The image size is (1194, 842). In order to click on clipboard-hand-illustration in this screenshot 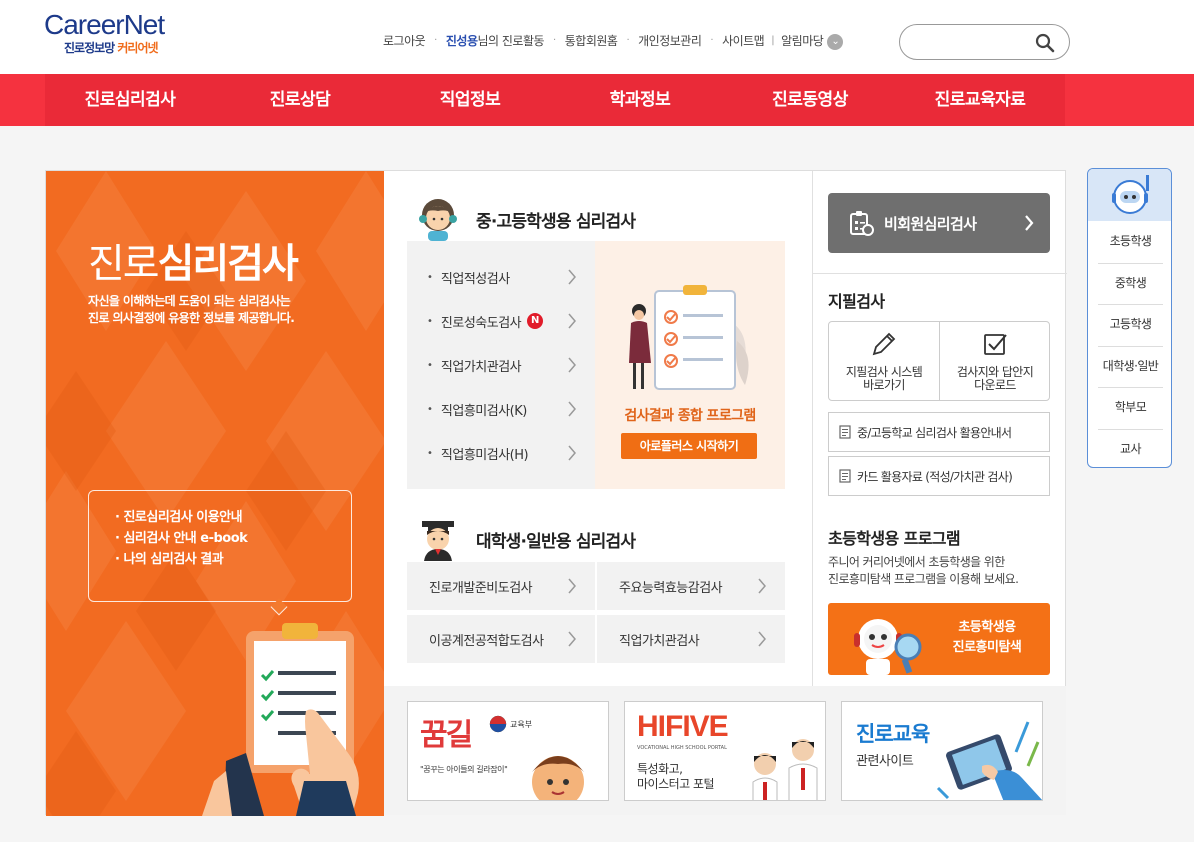, I will do `click(280, 719)`.